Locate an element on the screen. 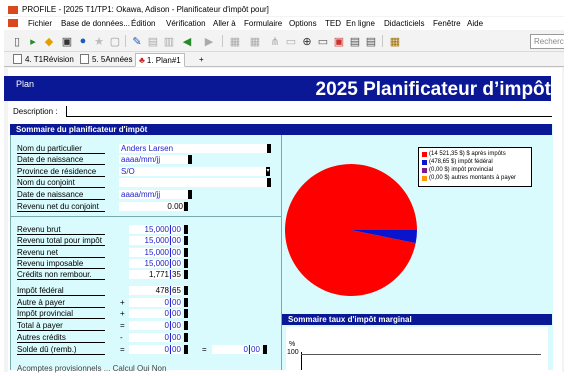 The height and width of the screenshot is (376, 572). total-payable-cents: 00 is located at coordinates (176, 325).